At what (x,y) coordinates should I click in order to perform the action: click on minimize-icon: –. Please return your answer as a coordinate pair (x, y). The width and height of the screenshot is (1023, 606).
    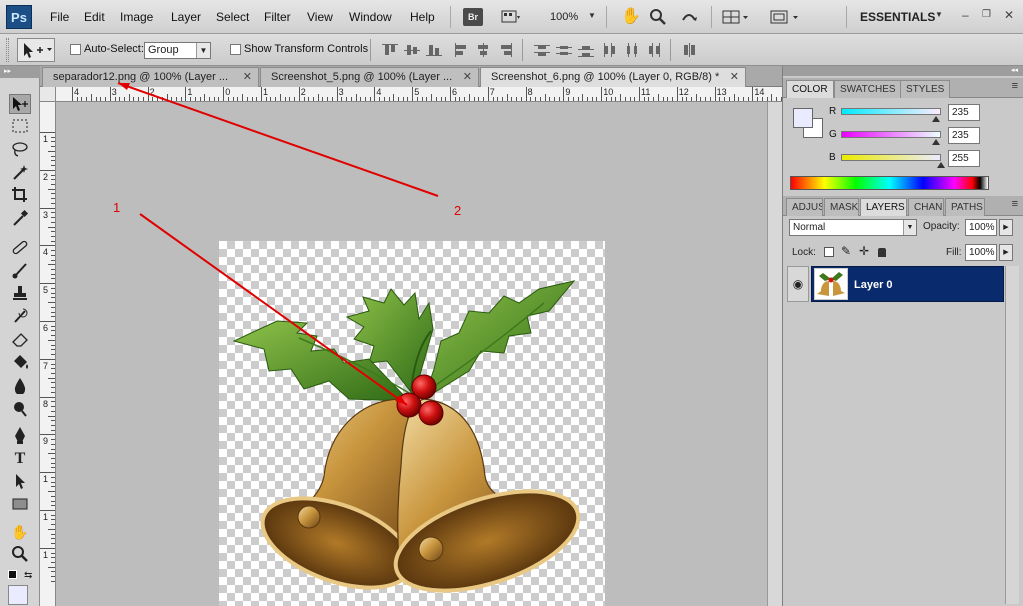
    Looking at the image, I should click on (965, 15).